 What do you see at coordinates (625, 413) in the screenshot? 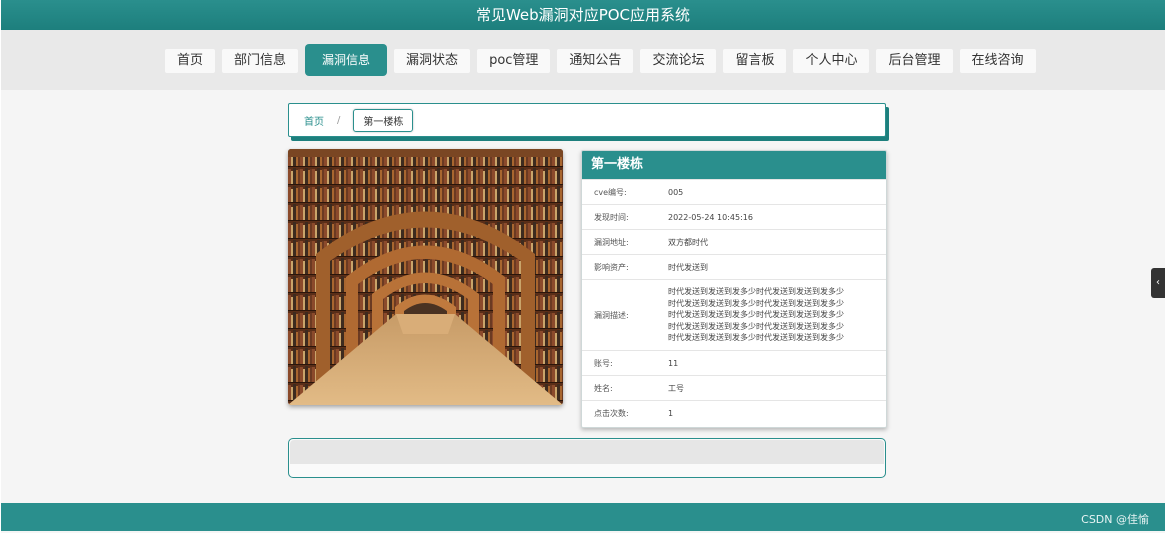
I see `field-label: 点击次数:` at bounding box center [625, 413].